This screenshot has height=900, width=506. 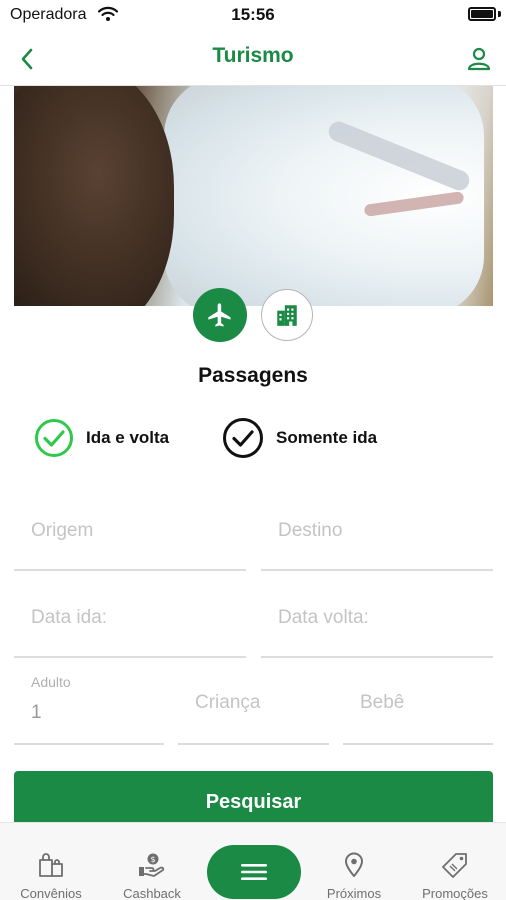 I want to click on tag-icon, so click(x=455, y=865).